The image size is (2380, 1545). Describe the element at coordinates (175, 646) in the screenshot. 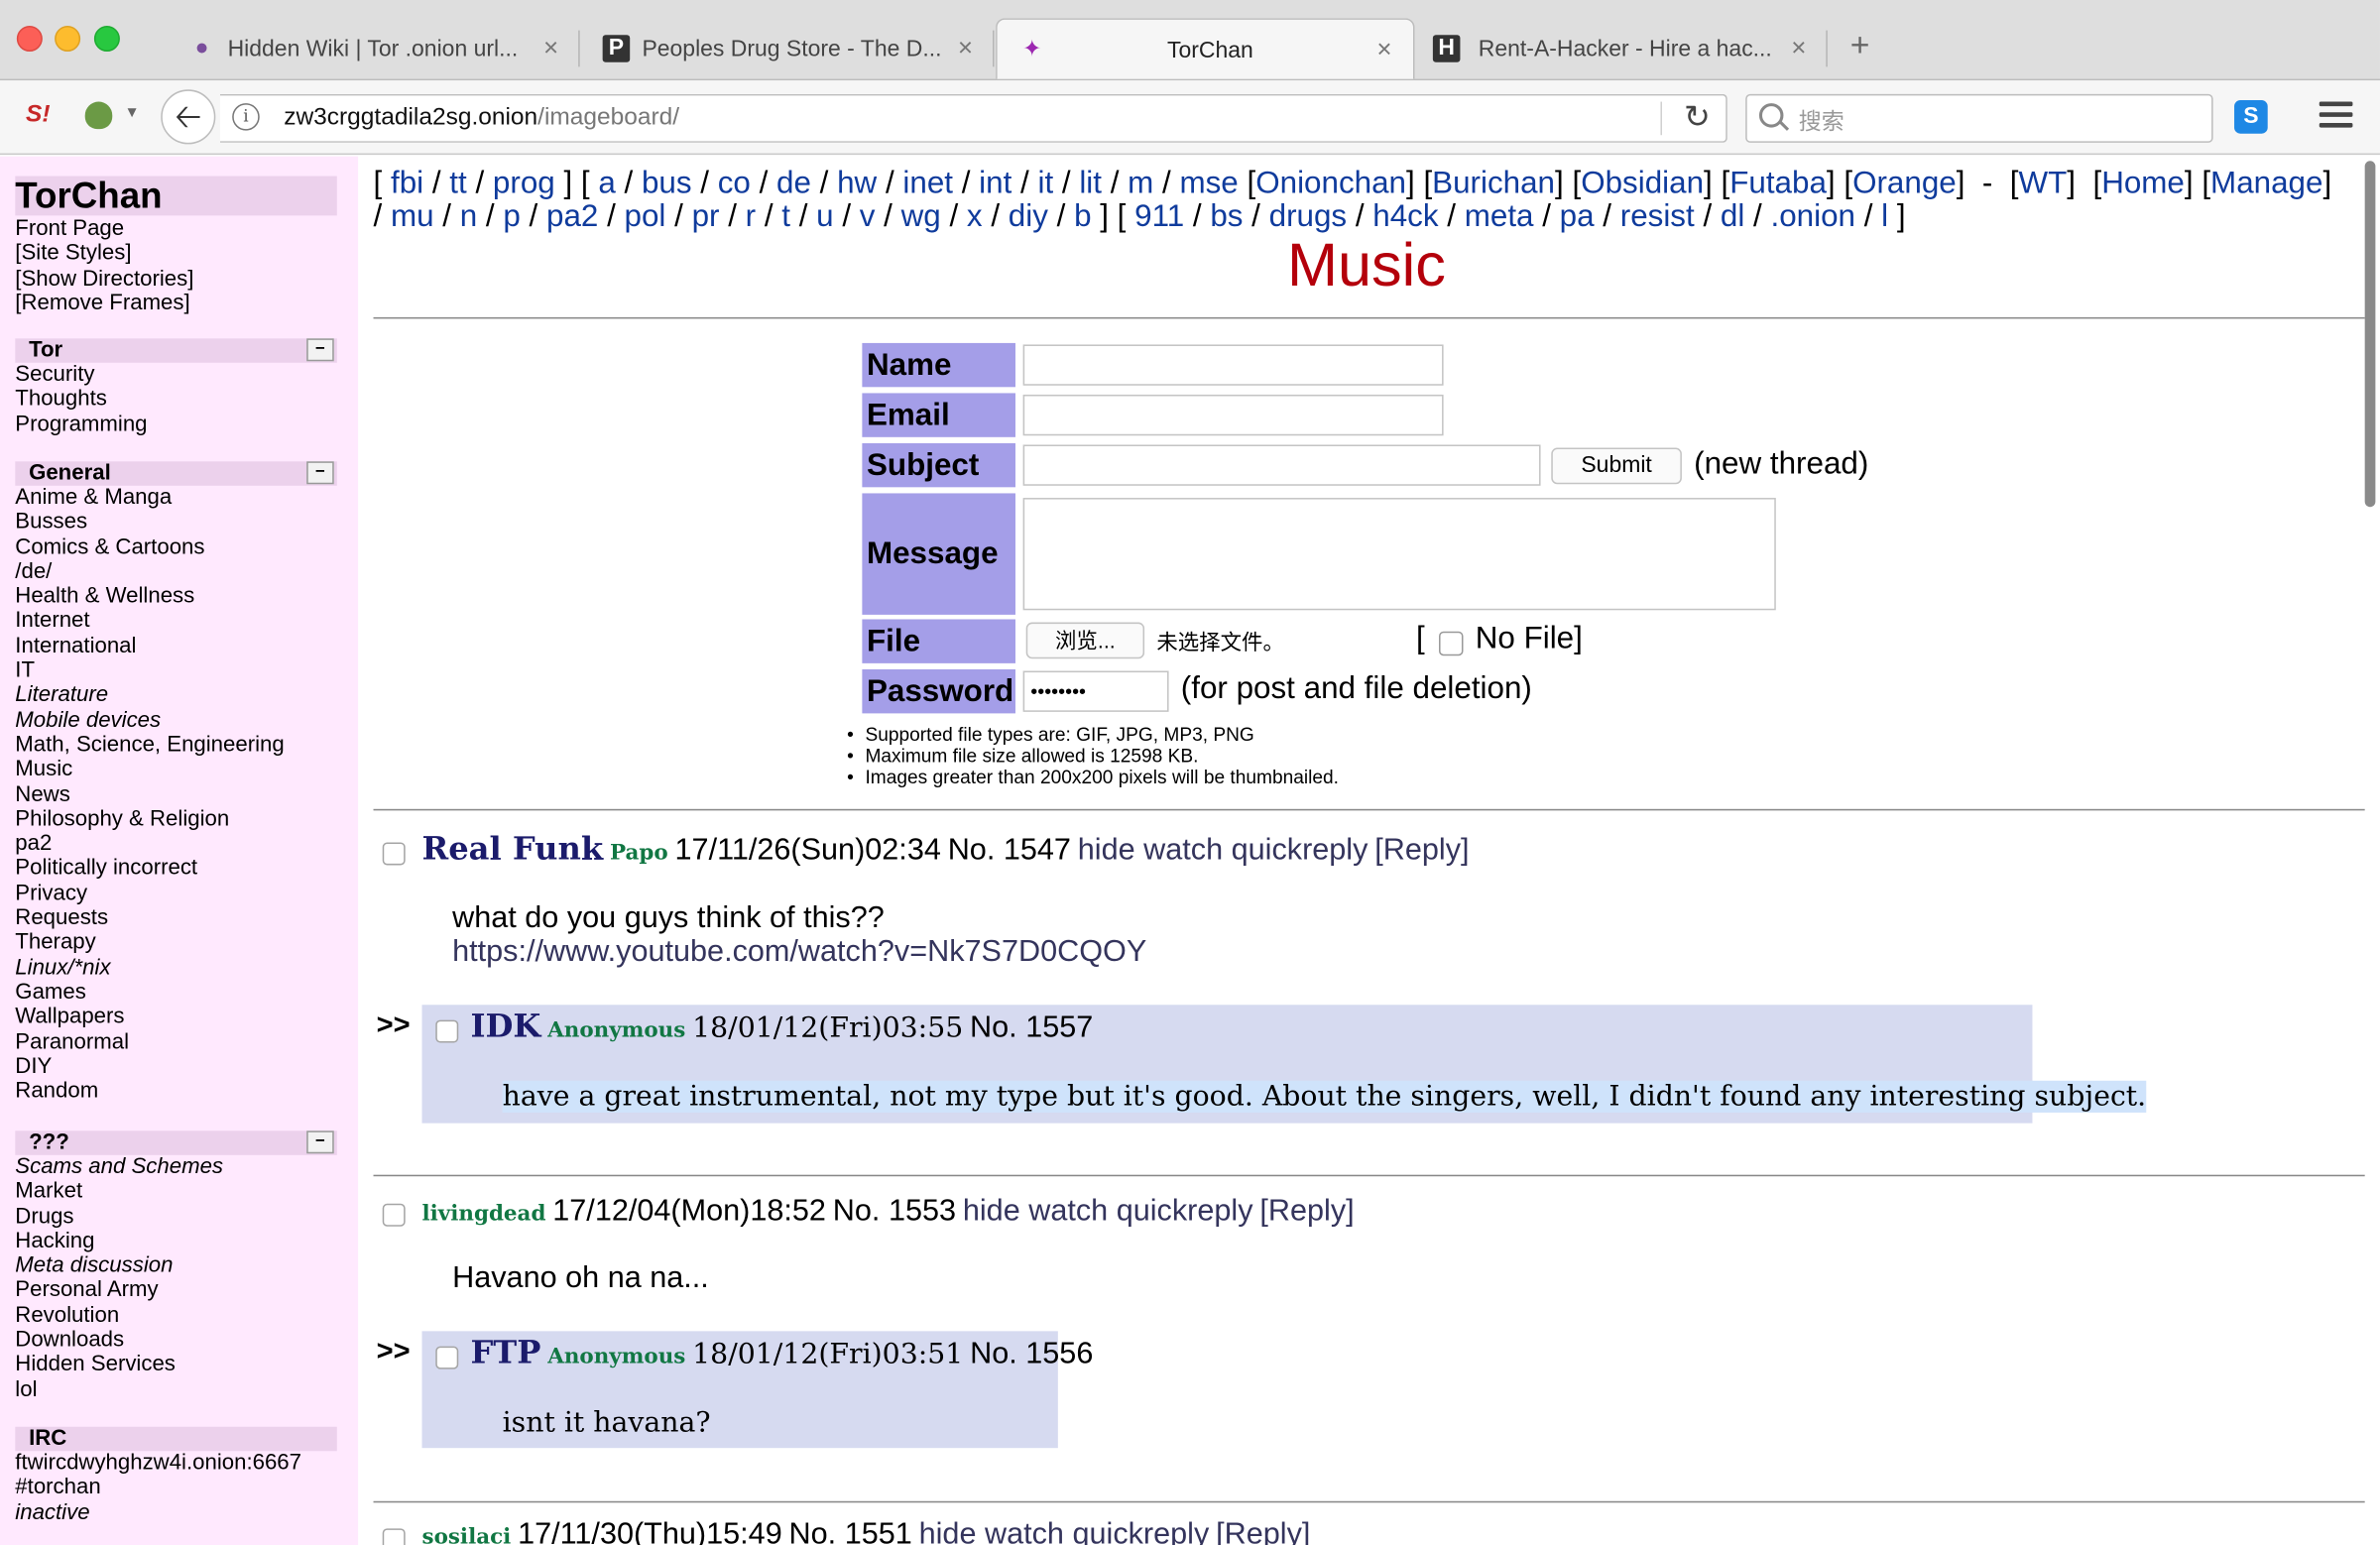

I see `sidebar-item: International` at that location.